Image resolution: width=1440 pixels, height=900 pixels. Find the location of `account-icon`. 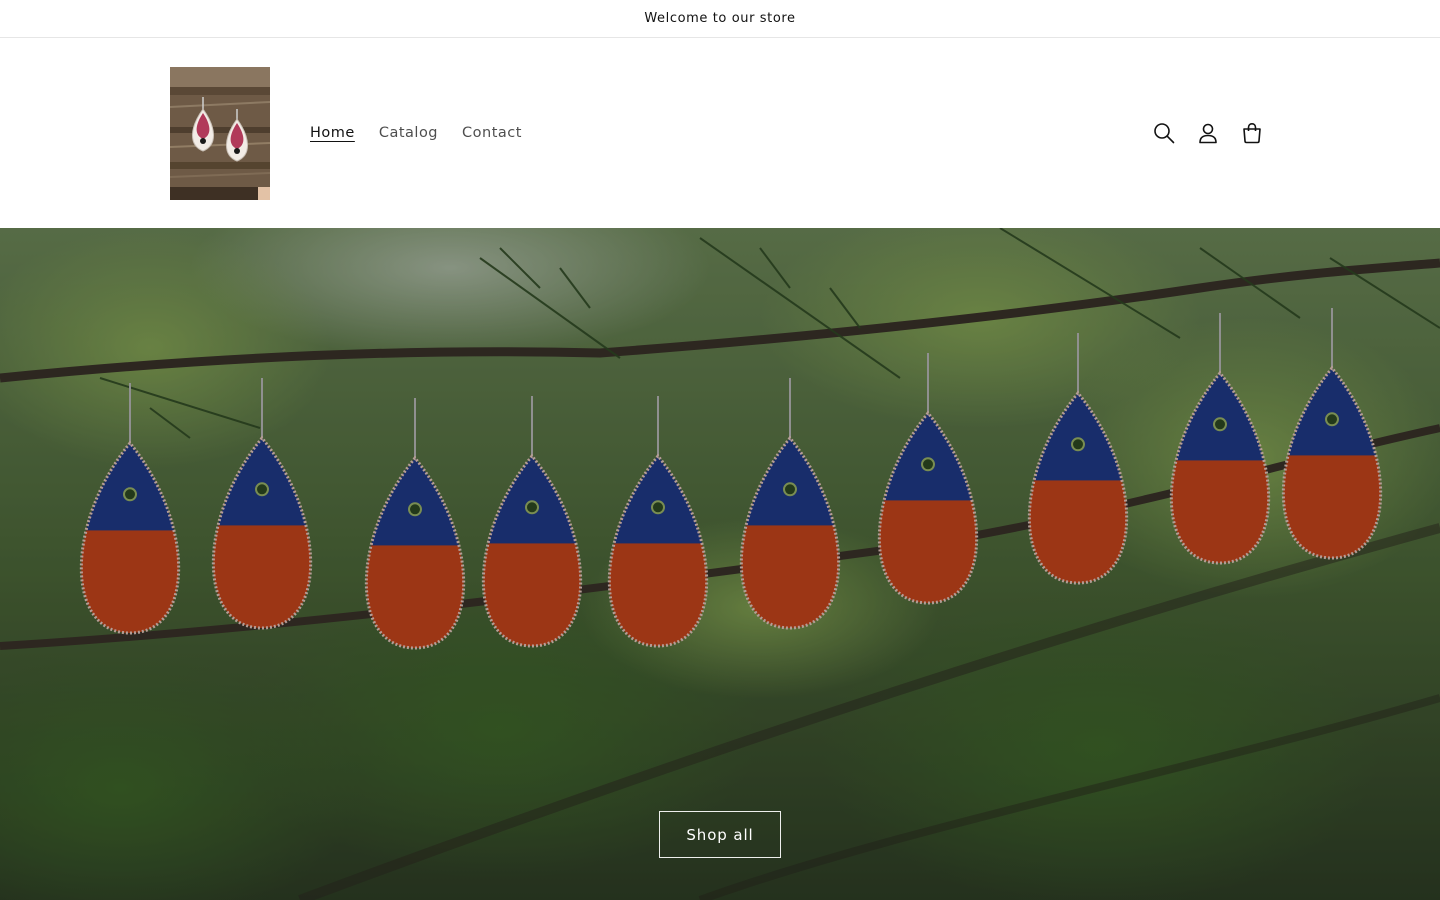

account-icon is located at coordinates (1208, 133).